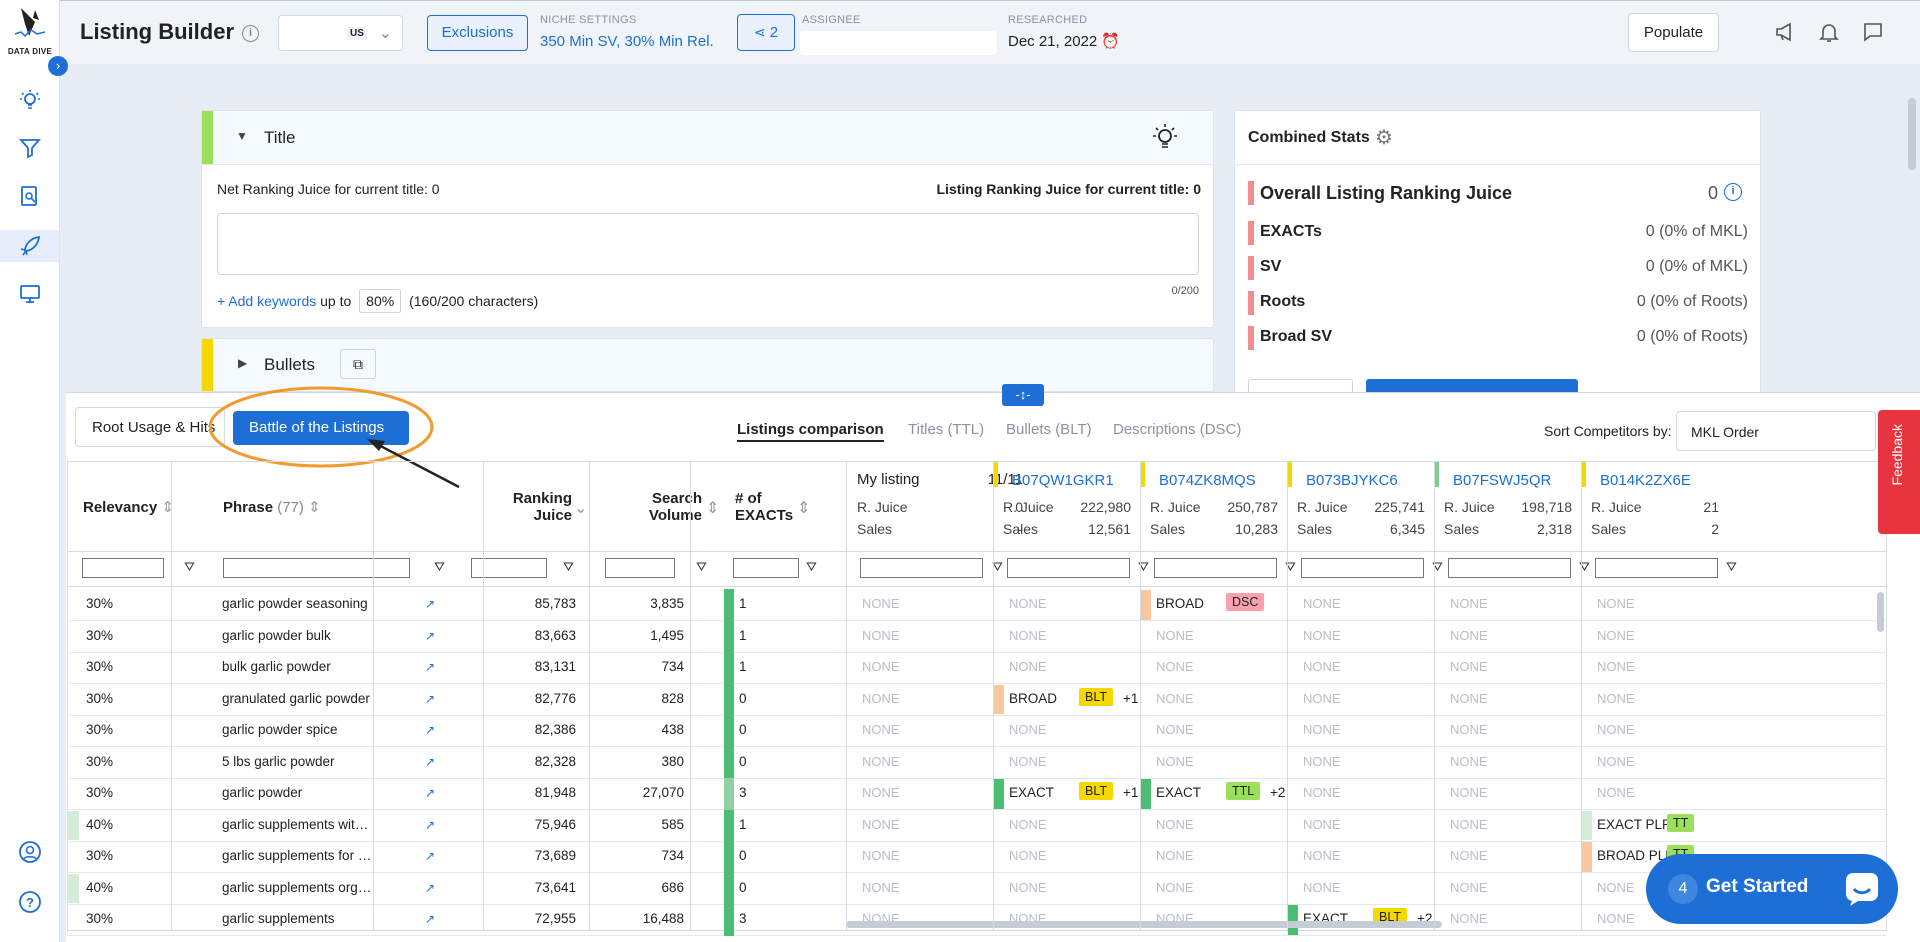  Describe the element at coordinates (477, 33) in the screenshot. I see `exclusions-button: Exclusions` at that location.